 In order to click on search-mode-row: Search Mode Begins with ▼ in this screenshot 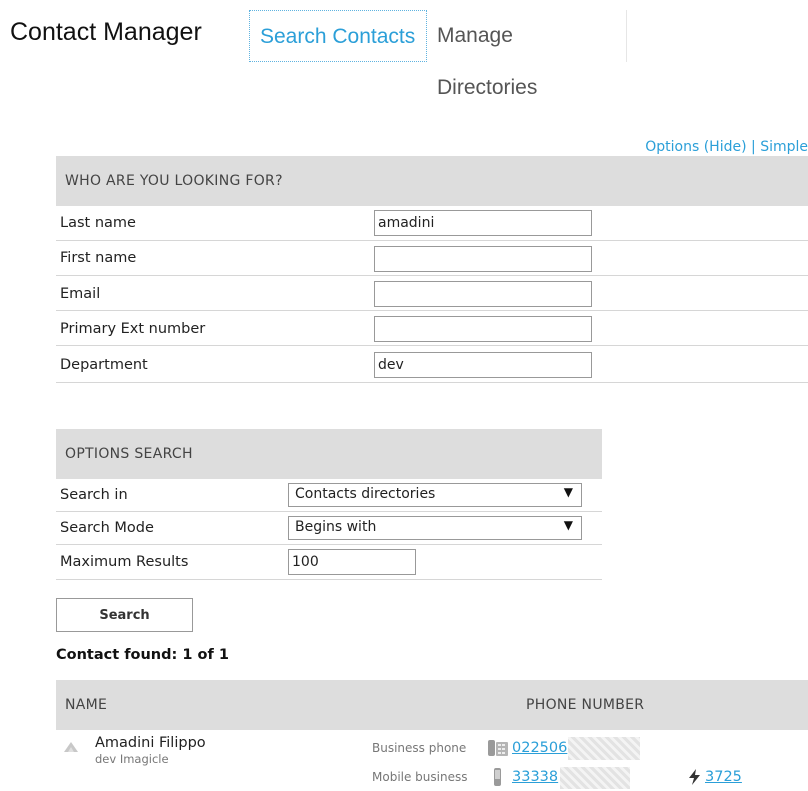, I will do `click(329, 528)`.